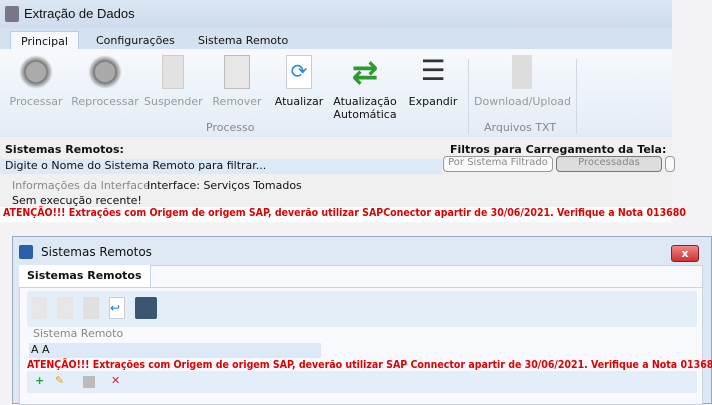  Describe the element at coordinates (115, 380) in the screenshot. I see `delete-icon: ✕` at that location.